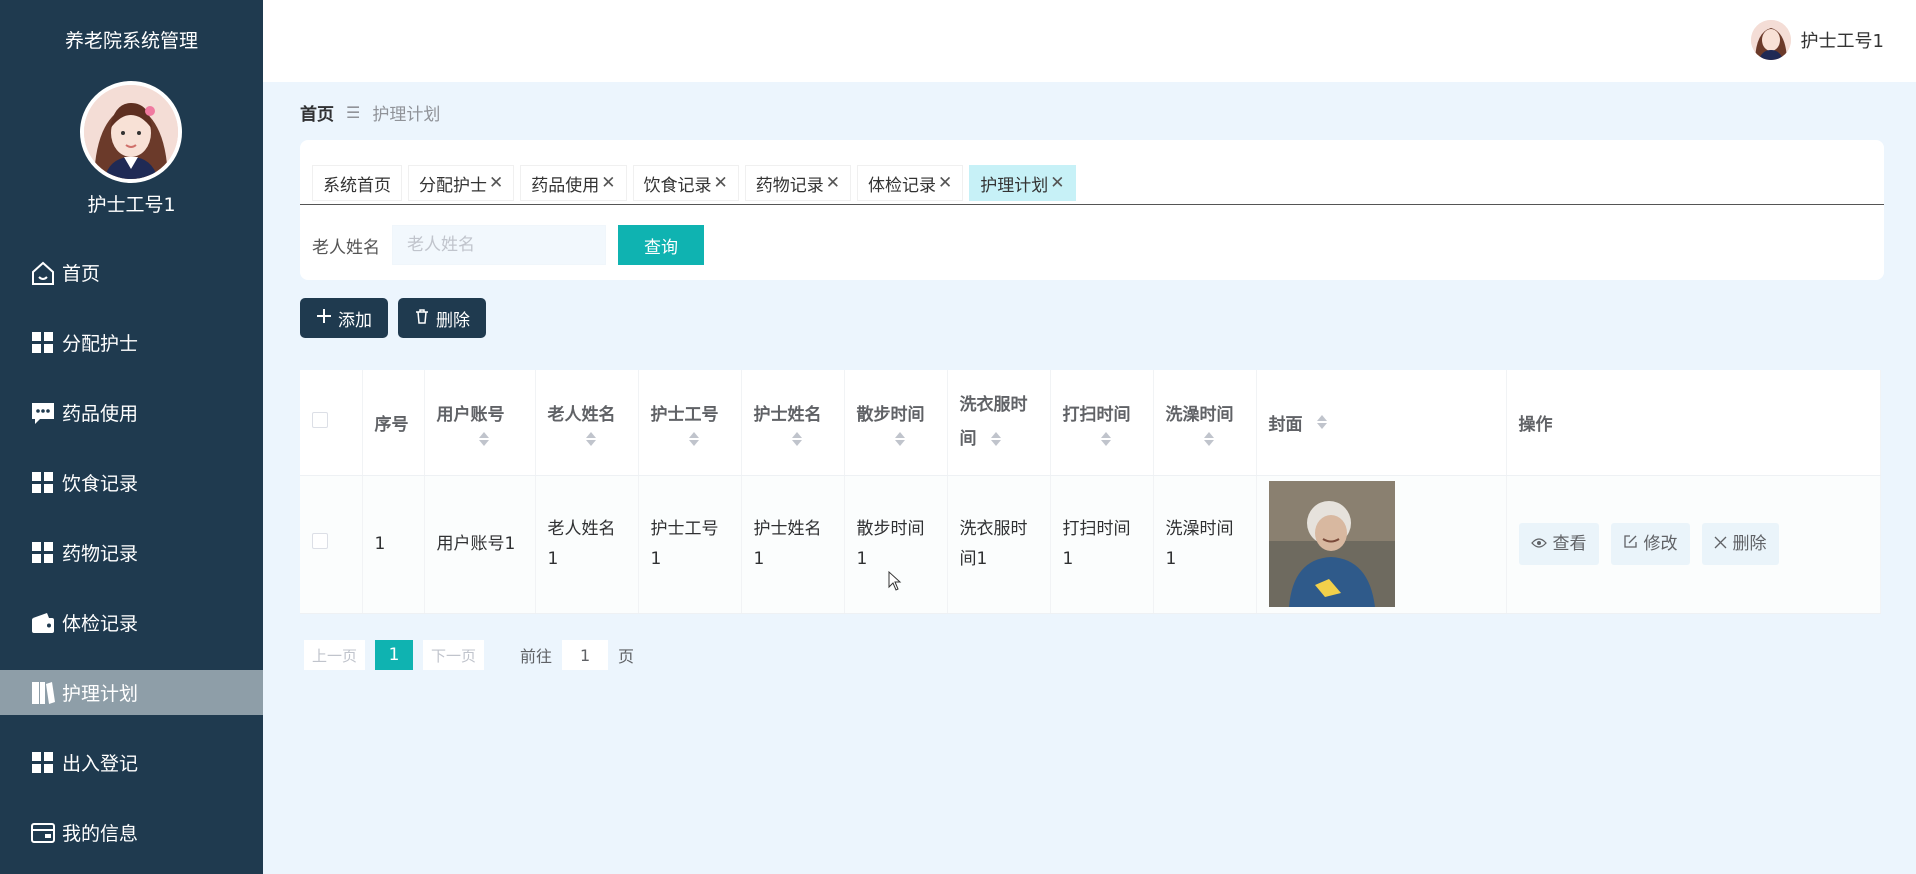 Image resolution: width=1916 pixels, height=874 pixels. I want to click on tab-divider, so click(1092, 204).